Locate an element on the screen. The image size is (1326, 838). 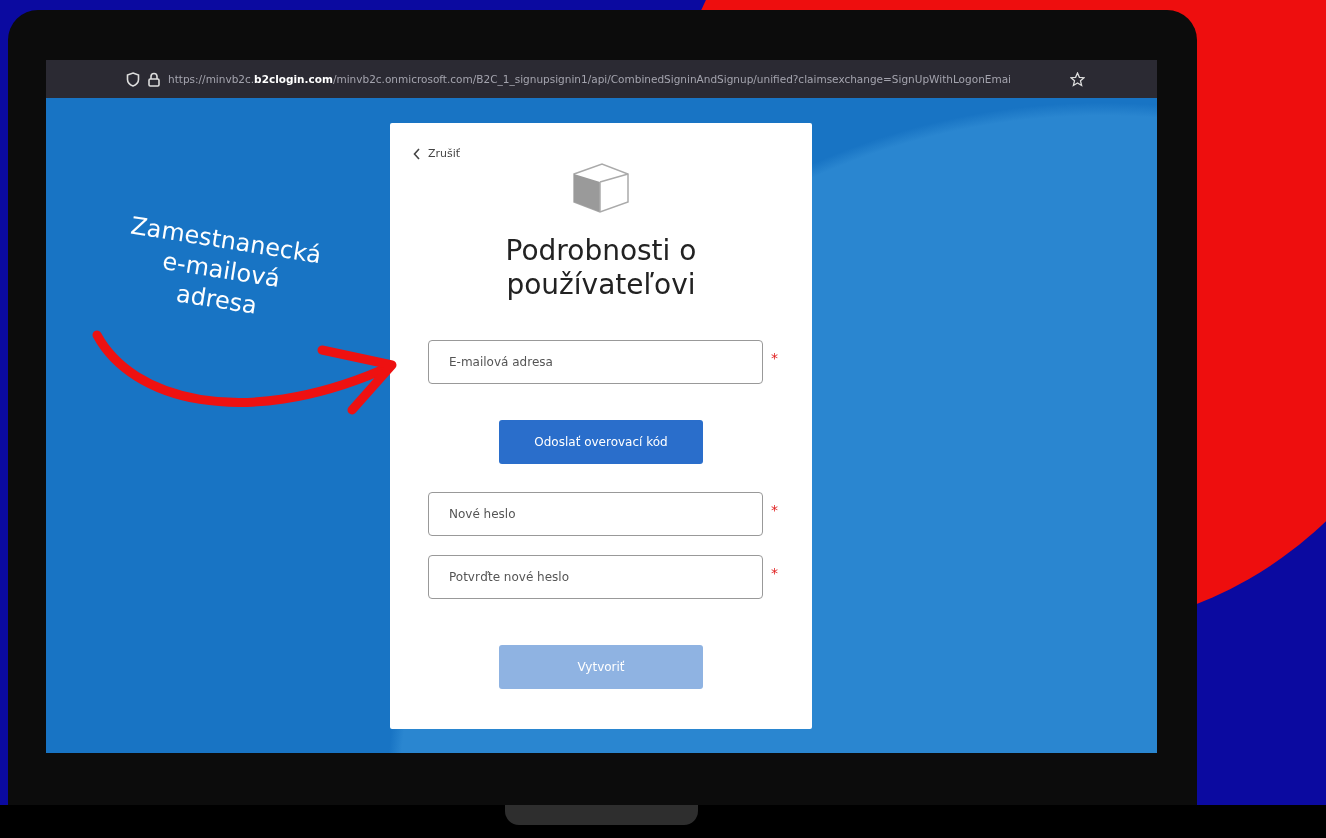
url-text: https://minvb2c.b2clogin.com/minvb2c.onmicrosoft.com/B2C_1_signupsignin1/api/CombinedSigninAndSignup/unified?claimsexchange=SignUpWithLogonEmai is located at coordinates (615, 79).